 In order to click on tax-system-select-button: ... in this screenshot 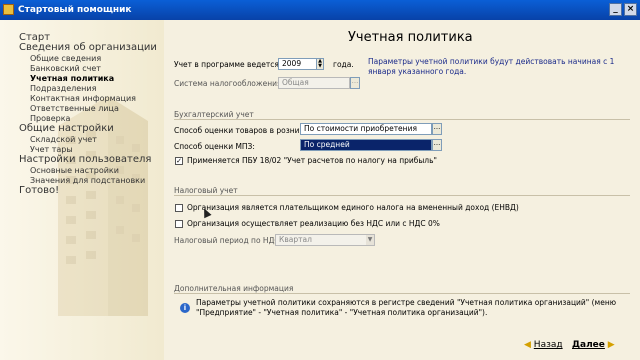, I will do `click(355, 83)`.